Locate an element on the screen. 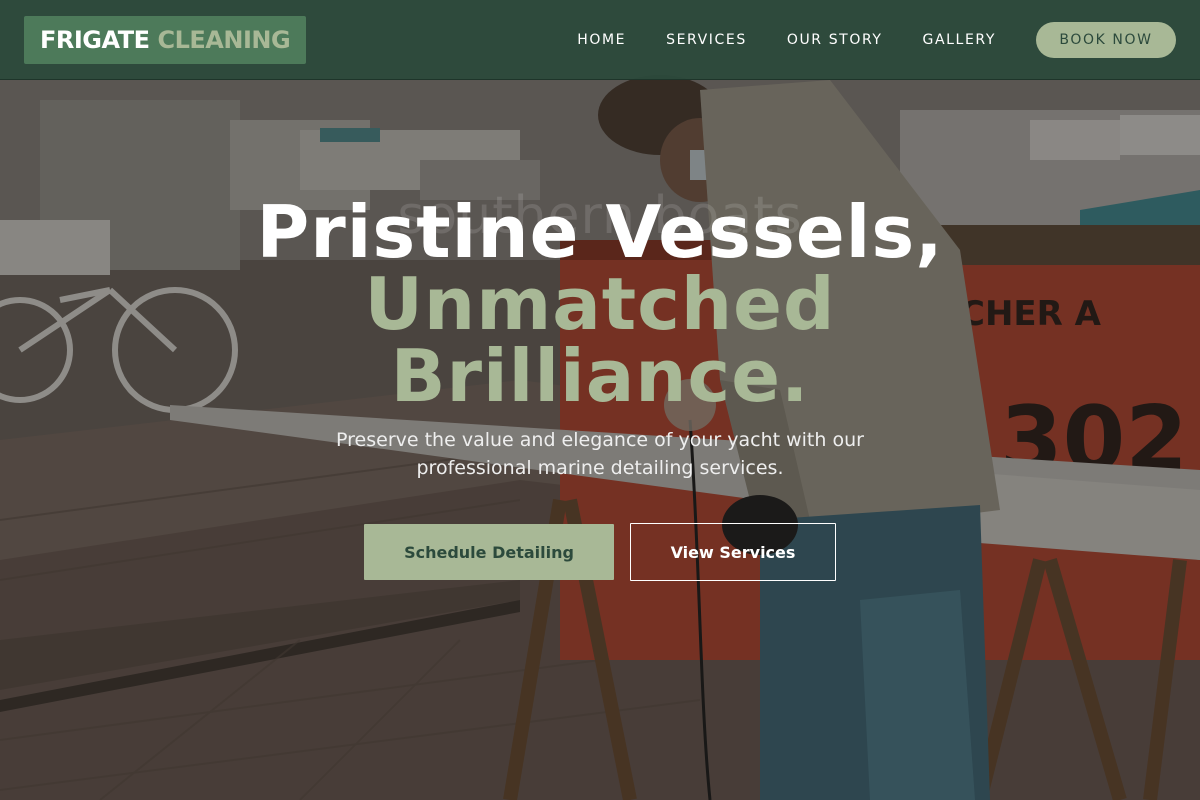 The width and height of the screenshot is (1200, 800). nav-link-gallery: GALLERY is located at coordinates (959, 40).